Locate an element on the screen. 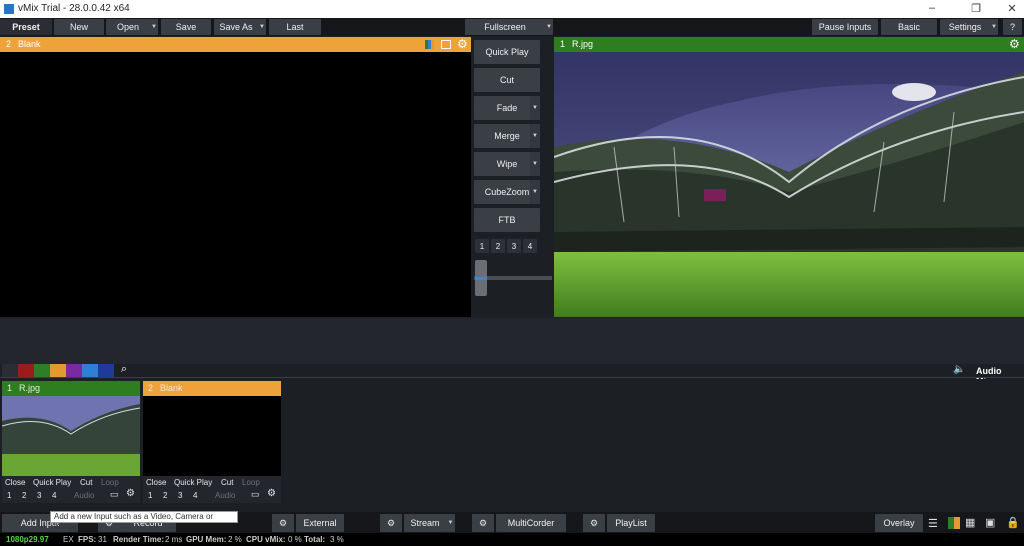  pause-inputs-button: Pause Inputs is located at coordinates (845, 27).